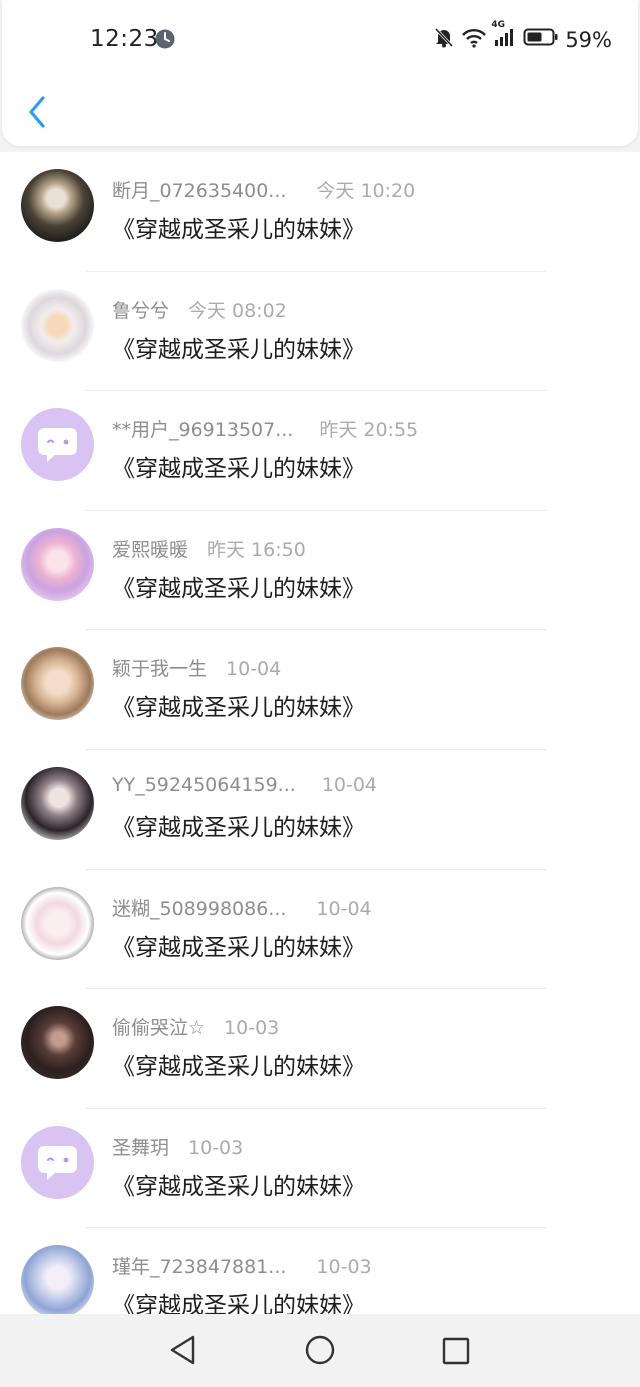 The width and height of the screenshot is (640, 1387). I want to click on conversation-row: 颖于我一生 10-04 《穿越成圣采儿的妹妹》, so click(320, 690).